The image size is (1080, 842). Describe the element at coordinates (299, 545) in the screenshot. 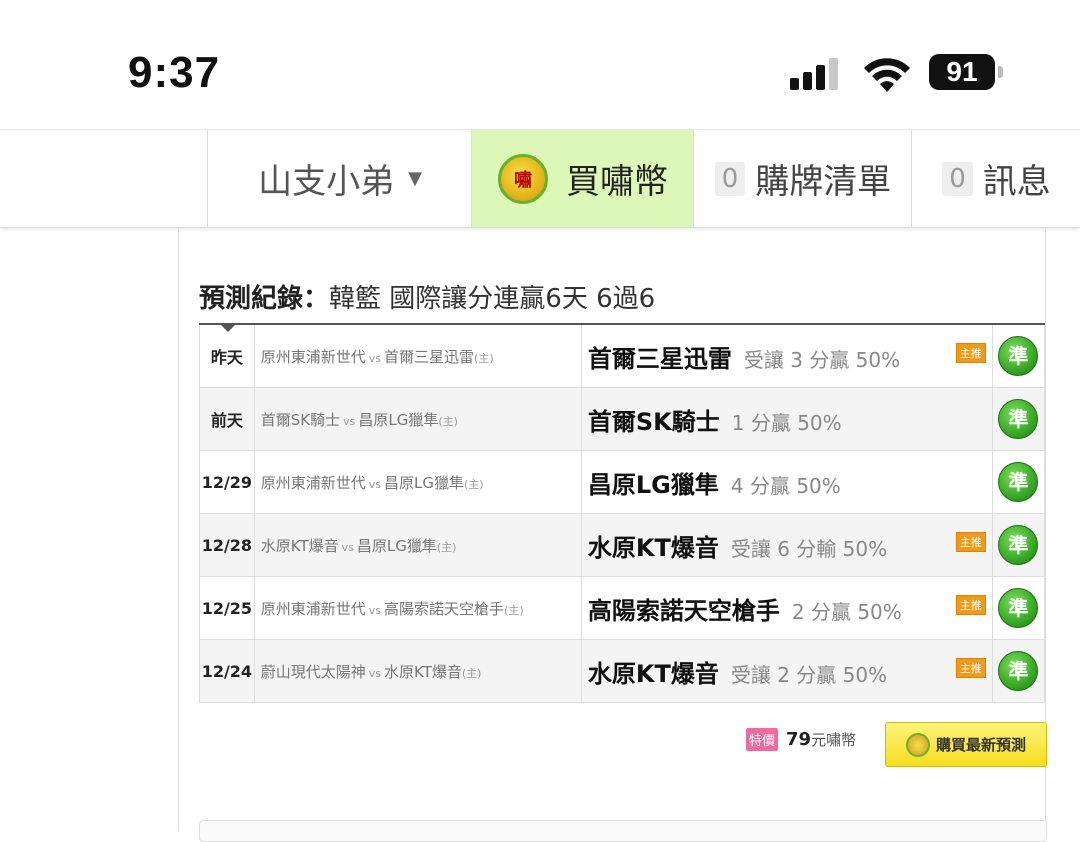

I see `away-team: 水原KT爆音` at that location.